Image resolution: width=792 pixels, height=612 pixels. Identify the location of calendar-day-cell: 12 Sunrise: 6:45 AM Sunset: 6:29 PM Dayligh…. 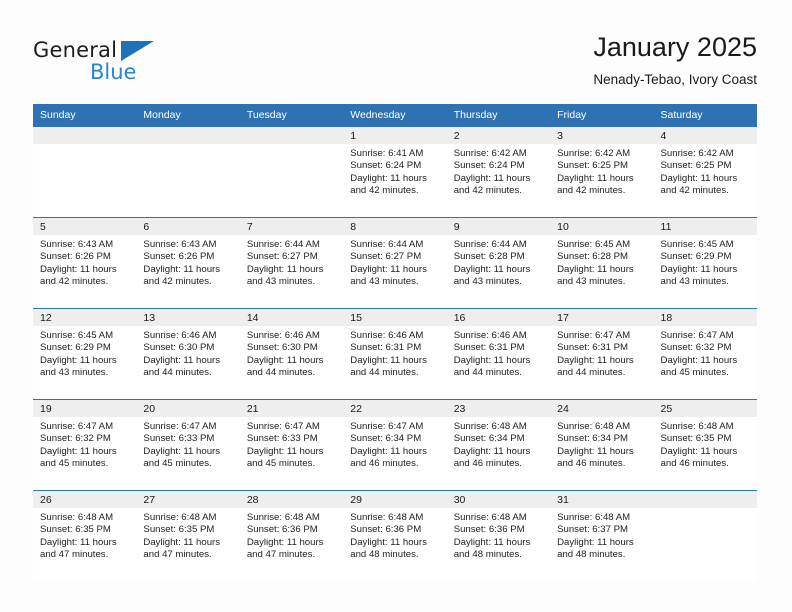
(85, 354).